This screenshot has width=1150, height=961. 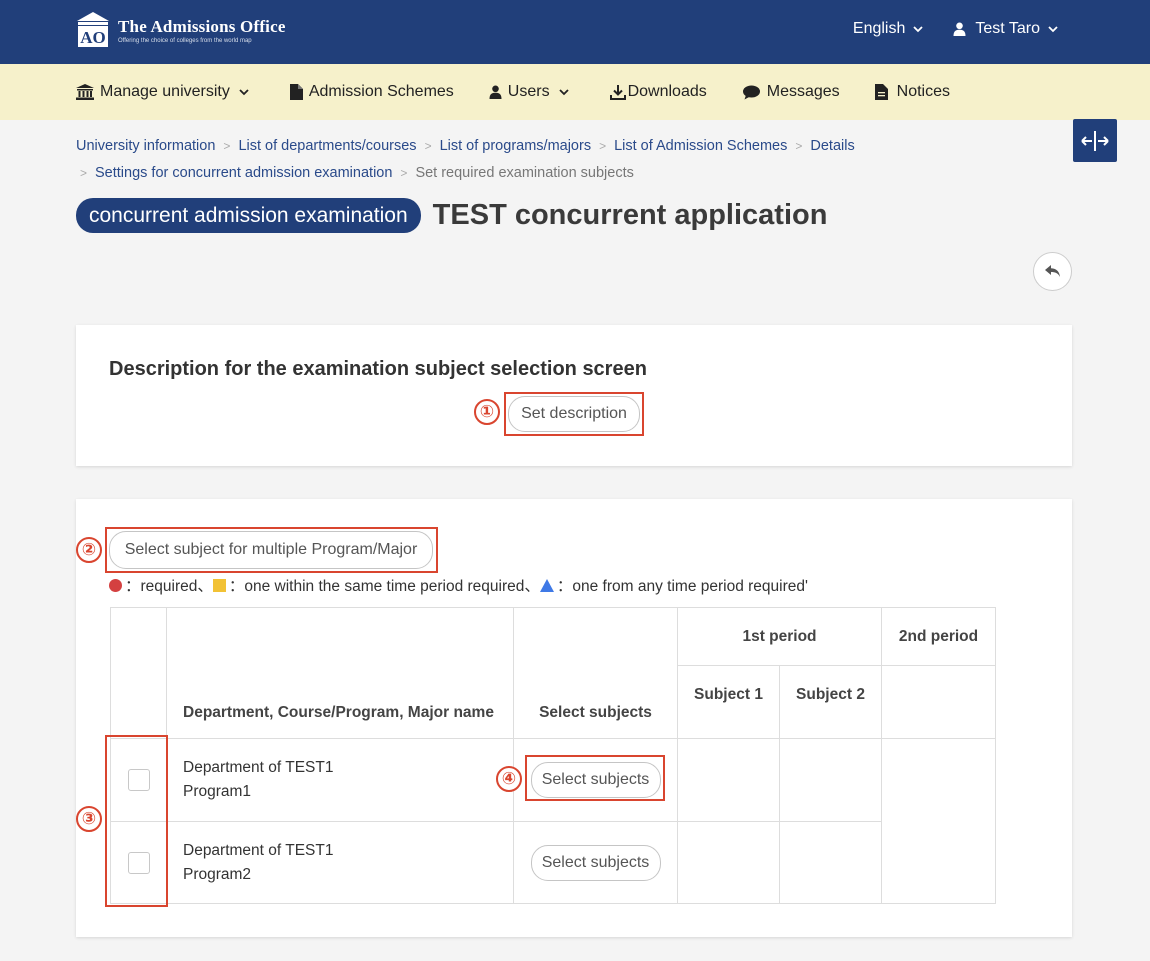 I want to click on period2-header: 2nd period, so click(x=938, y=636).